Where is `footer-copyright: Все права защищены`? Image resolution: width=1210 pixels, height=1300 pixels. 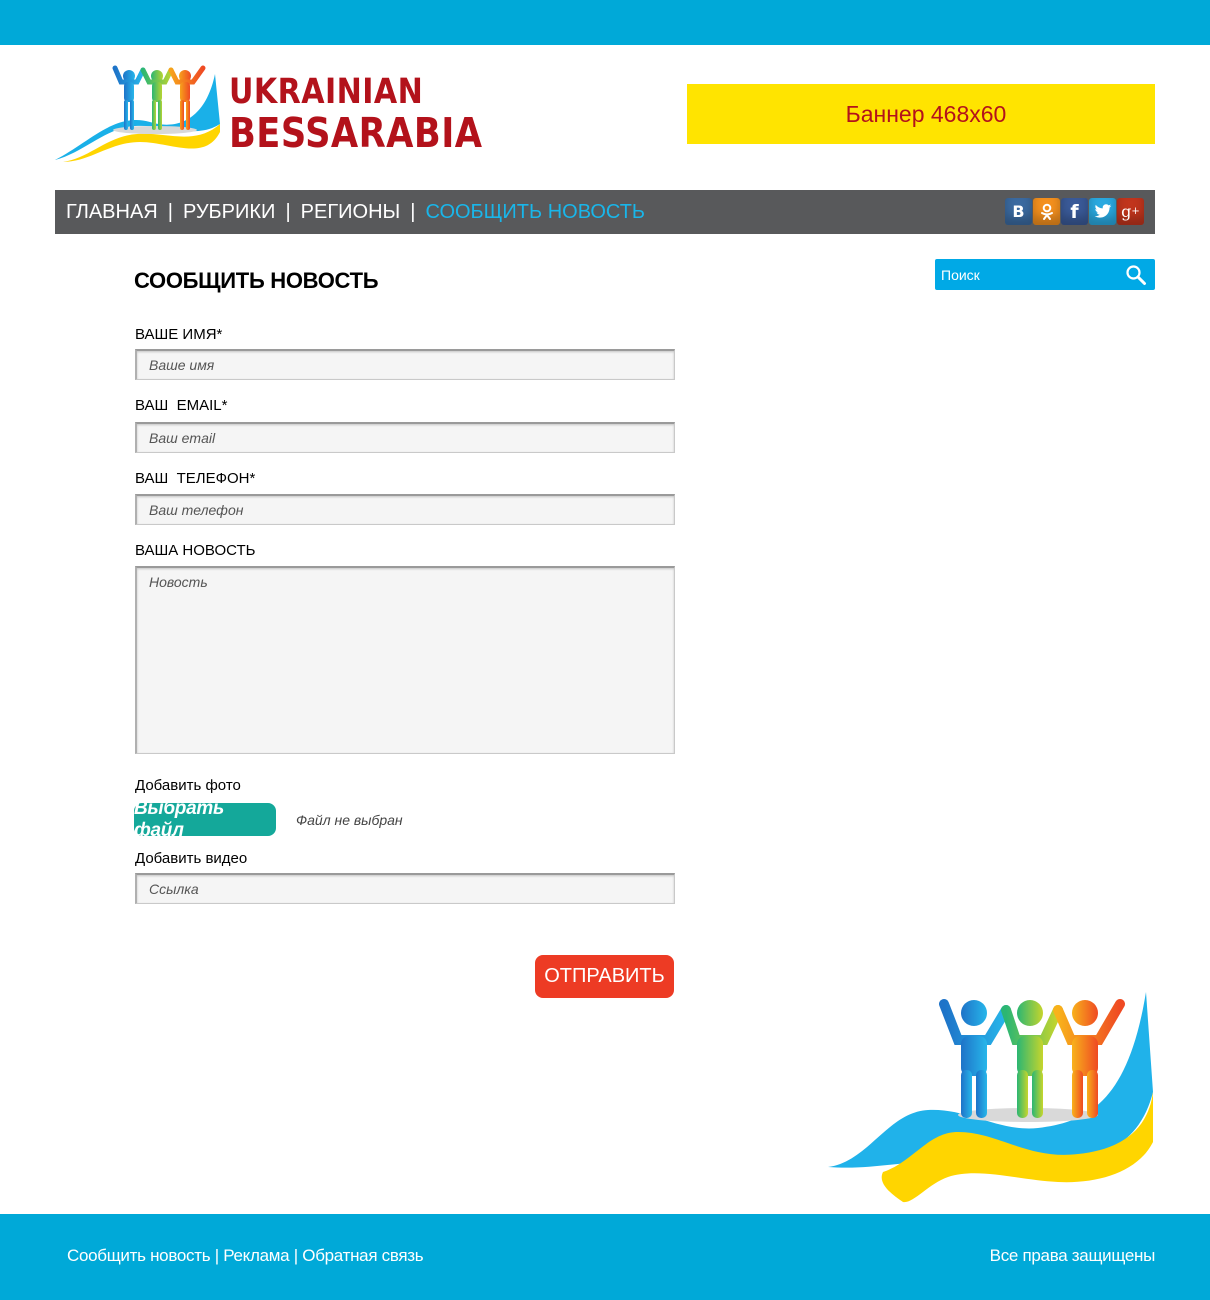
footer-copyright: Все права защищены is located at coordinates (1072, 1255).